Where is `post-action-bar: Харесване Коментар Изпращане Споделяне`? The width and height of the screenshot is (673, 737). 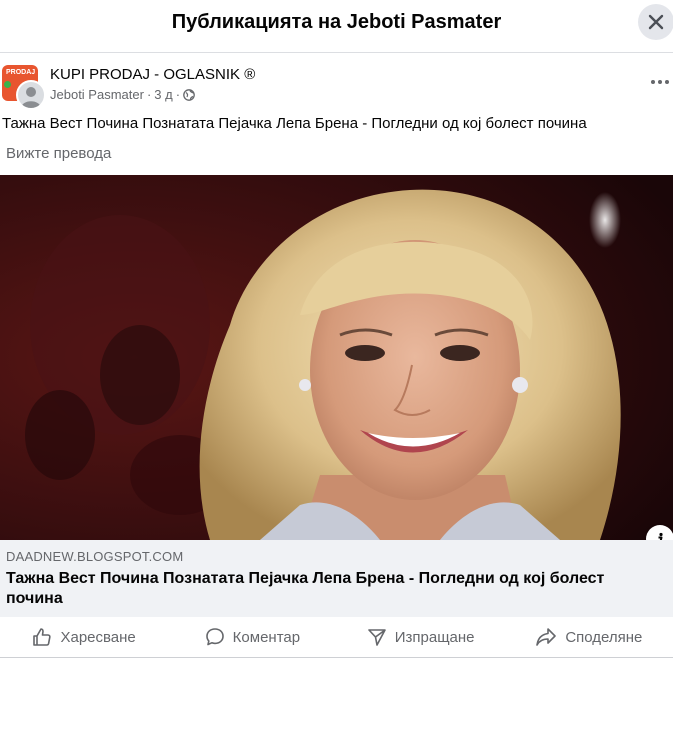
post-action-bar: Харесване Коментар Изпращане Споделяне is located at coordinates (336, 637).